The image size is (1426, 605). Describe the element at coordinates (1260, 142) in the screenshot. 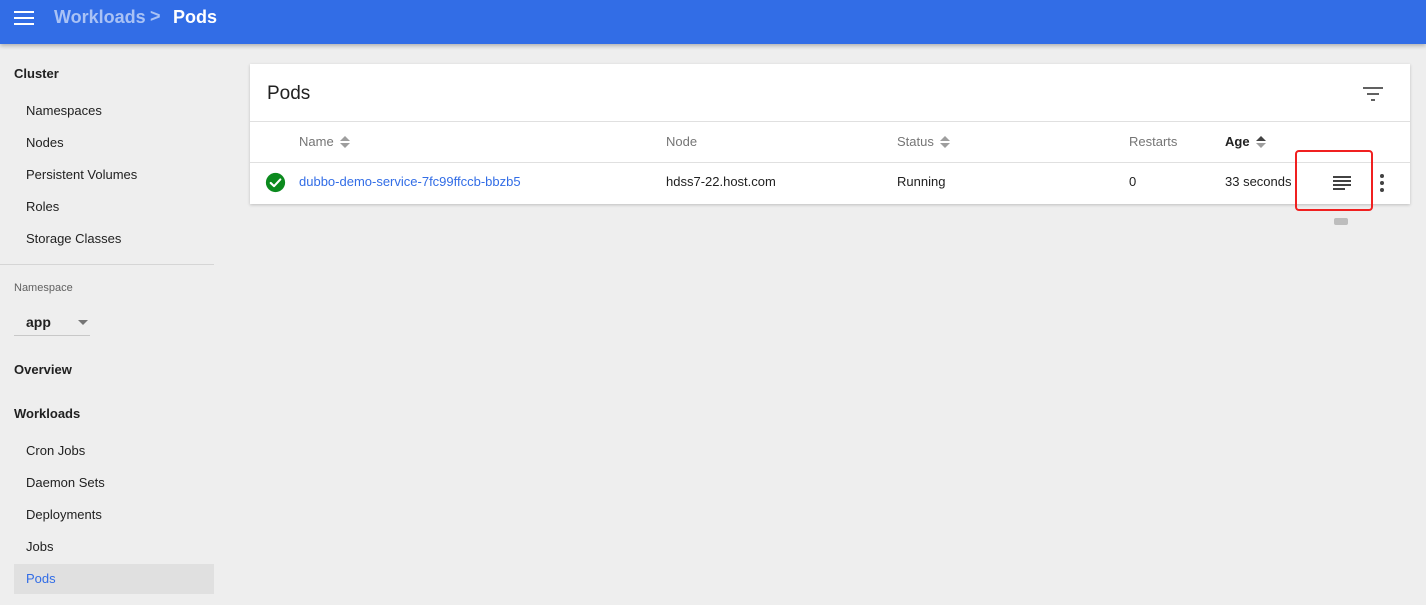

I see `sort-ascending-icon` at that location.